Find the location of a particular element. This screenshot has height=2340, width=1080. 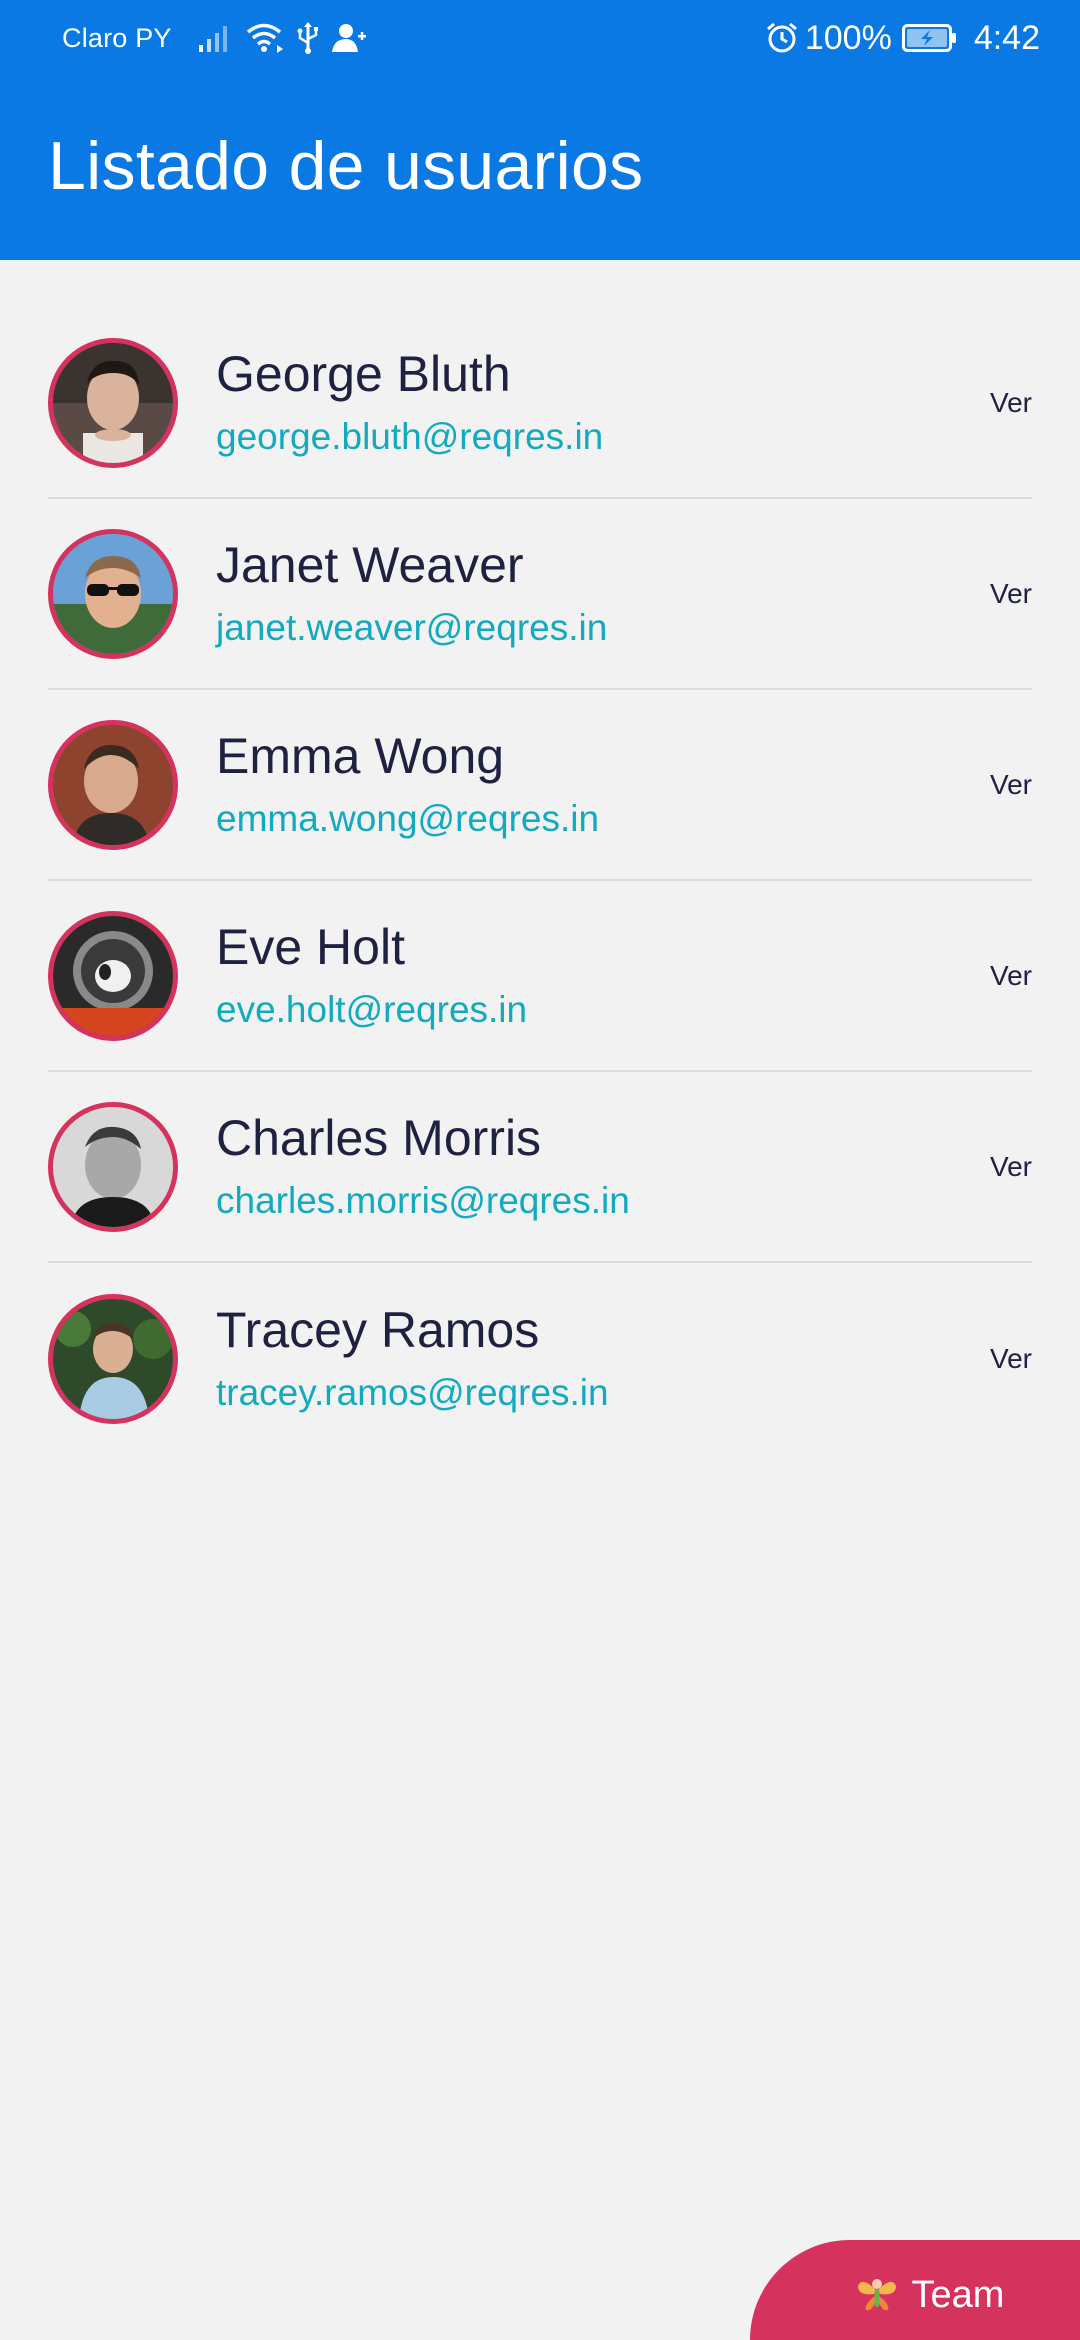

user-text: Emma Wong emma.wong@reqres.in is located at coordinates (593, 784).